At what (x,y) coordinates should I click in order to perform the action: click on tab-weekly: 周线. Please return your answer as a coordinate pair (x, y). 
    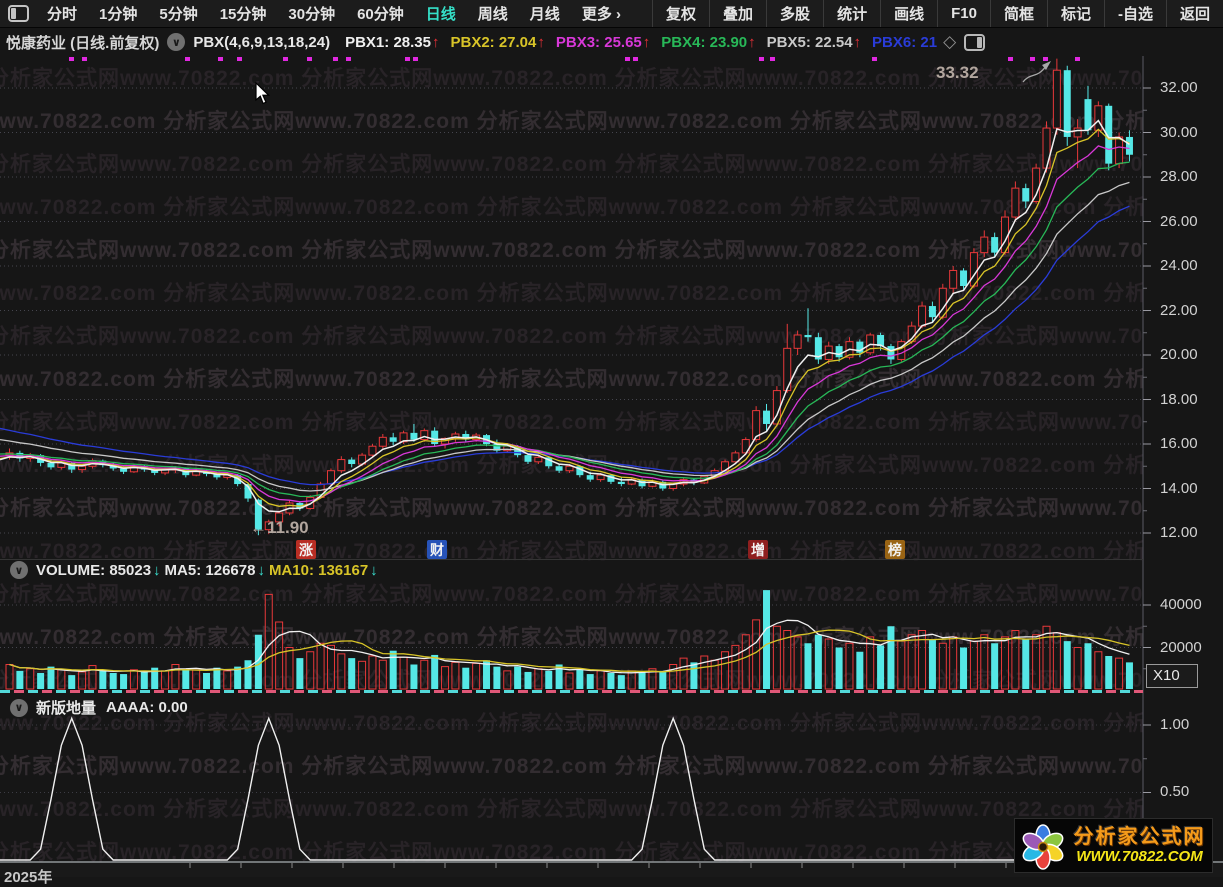
    Looking at the image, I should click on (493, 13).